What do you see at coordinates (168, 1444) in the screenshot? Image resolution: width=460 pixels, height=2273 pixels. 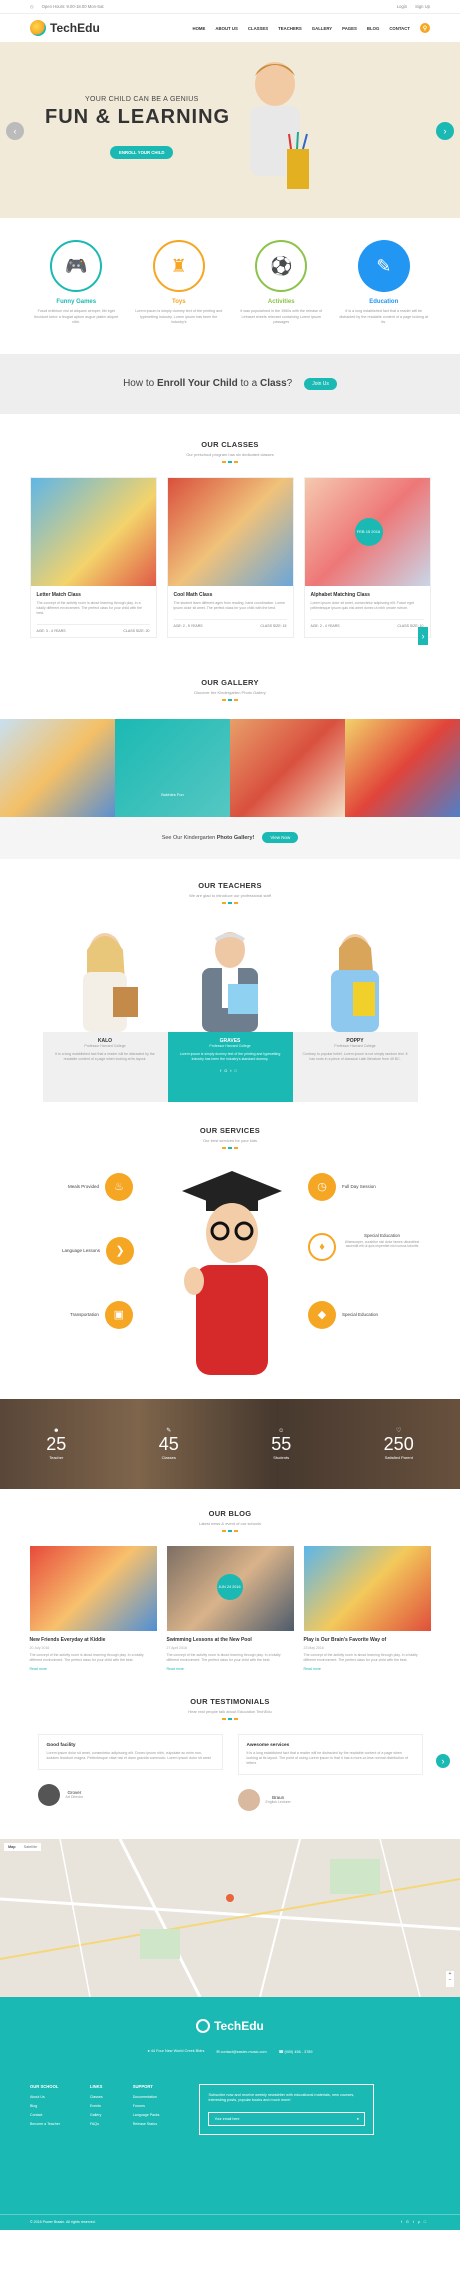 I see `stat-number: 45` at bounding box center [168, 1444].